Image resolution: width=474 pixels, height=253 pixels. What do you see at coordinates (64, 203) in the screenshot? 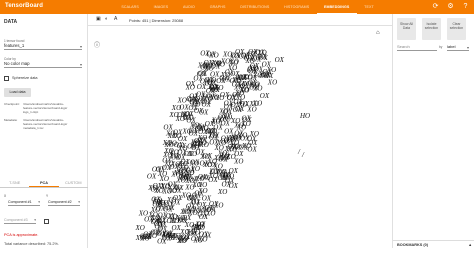
I see `component-y-select: Component #2 ▾` at bounding box center [64, 203].